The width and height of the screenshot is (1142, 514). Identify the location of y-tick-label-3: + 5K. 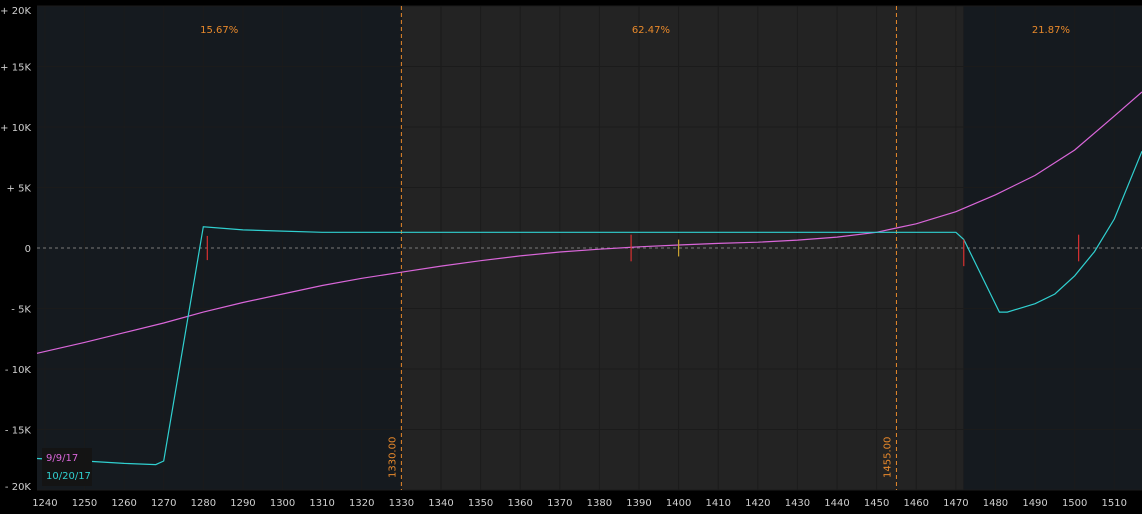
(19, 189).